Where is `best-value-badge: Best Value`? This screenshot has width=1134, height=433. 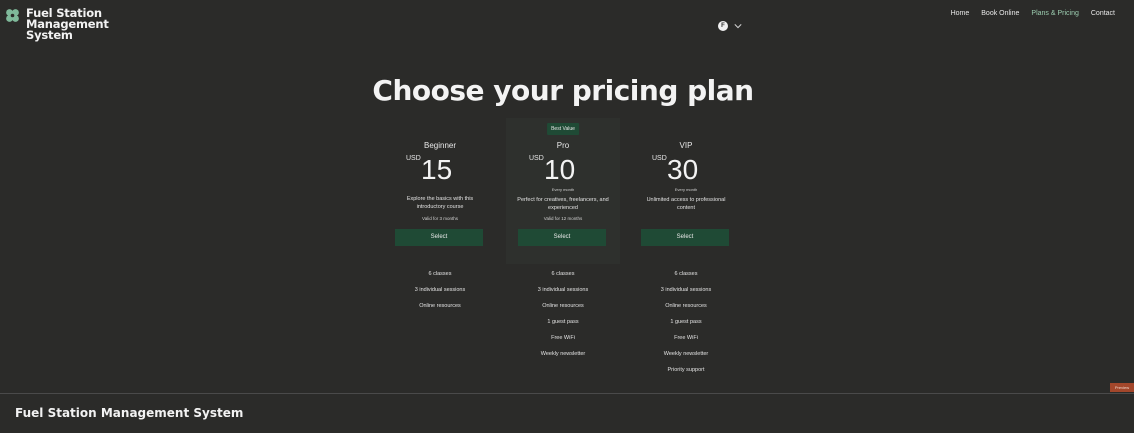 best-value-badge: Best Value is located at coordinates (563, 129).